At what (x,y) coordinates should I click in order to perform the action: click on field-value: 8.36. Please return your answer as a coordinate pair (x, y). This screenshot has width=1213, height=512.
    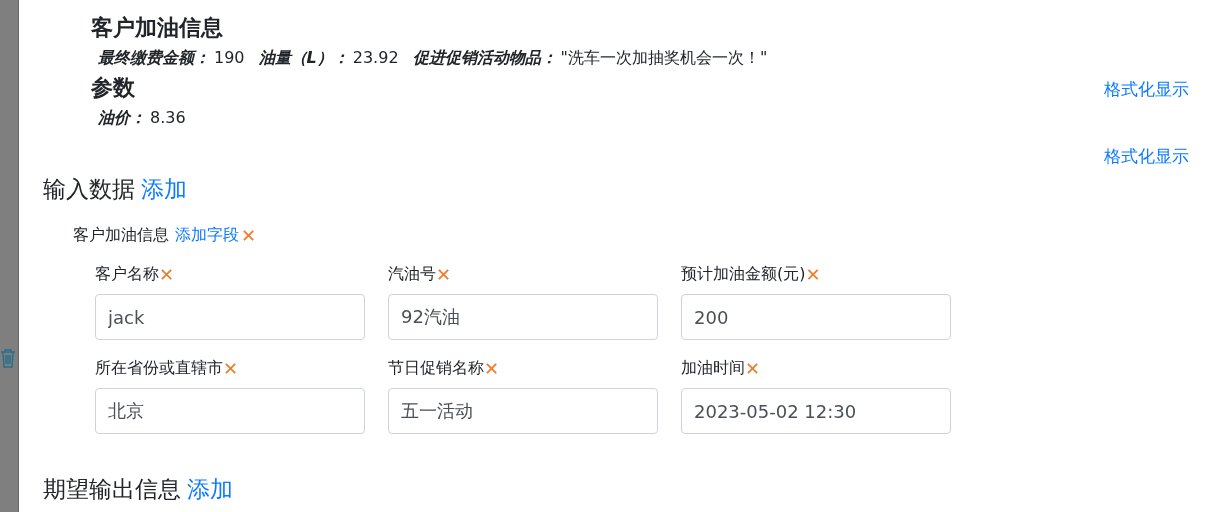
    Looking at the image, I should click on (168, 118).